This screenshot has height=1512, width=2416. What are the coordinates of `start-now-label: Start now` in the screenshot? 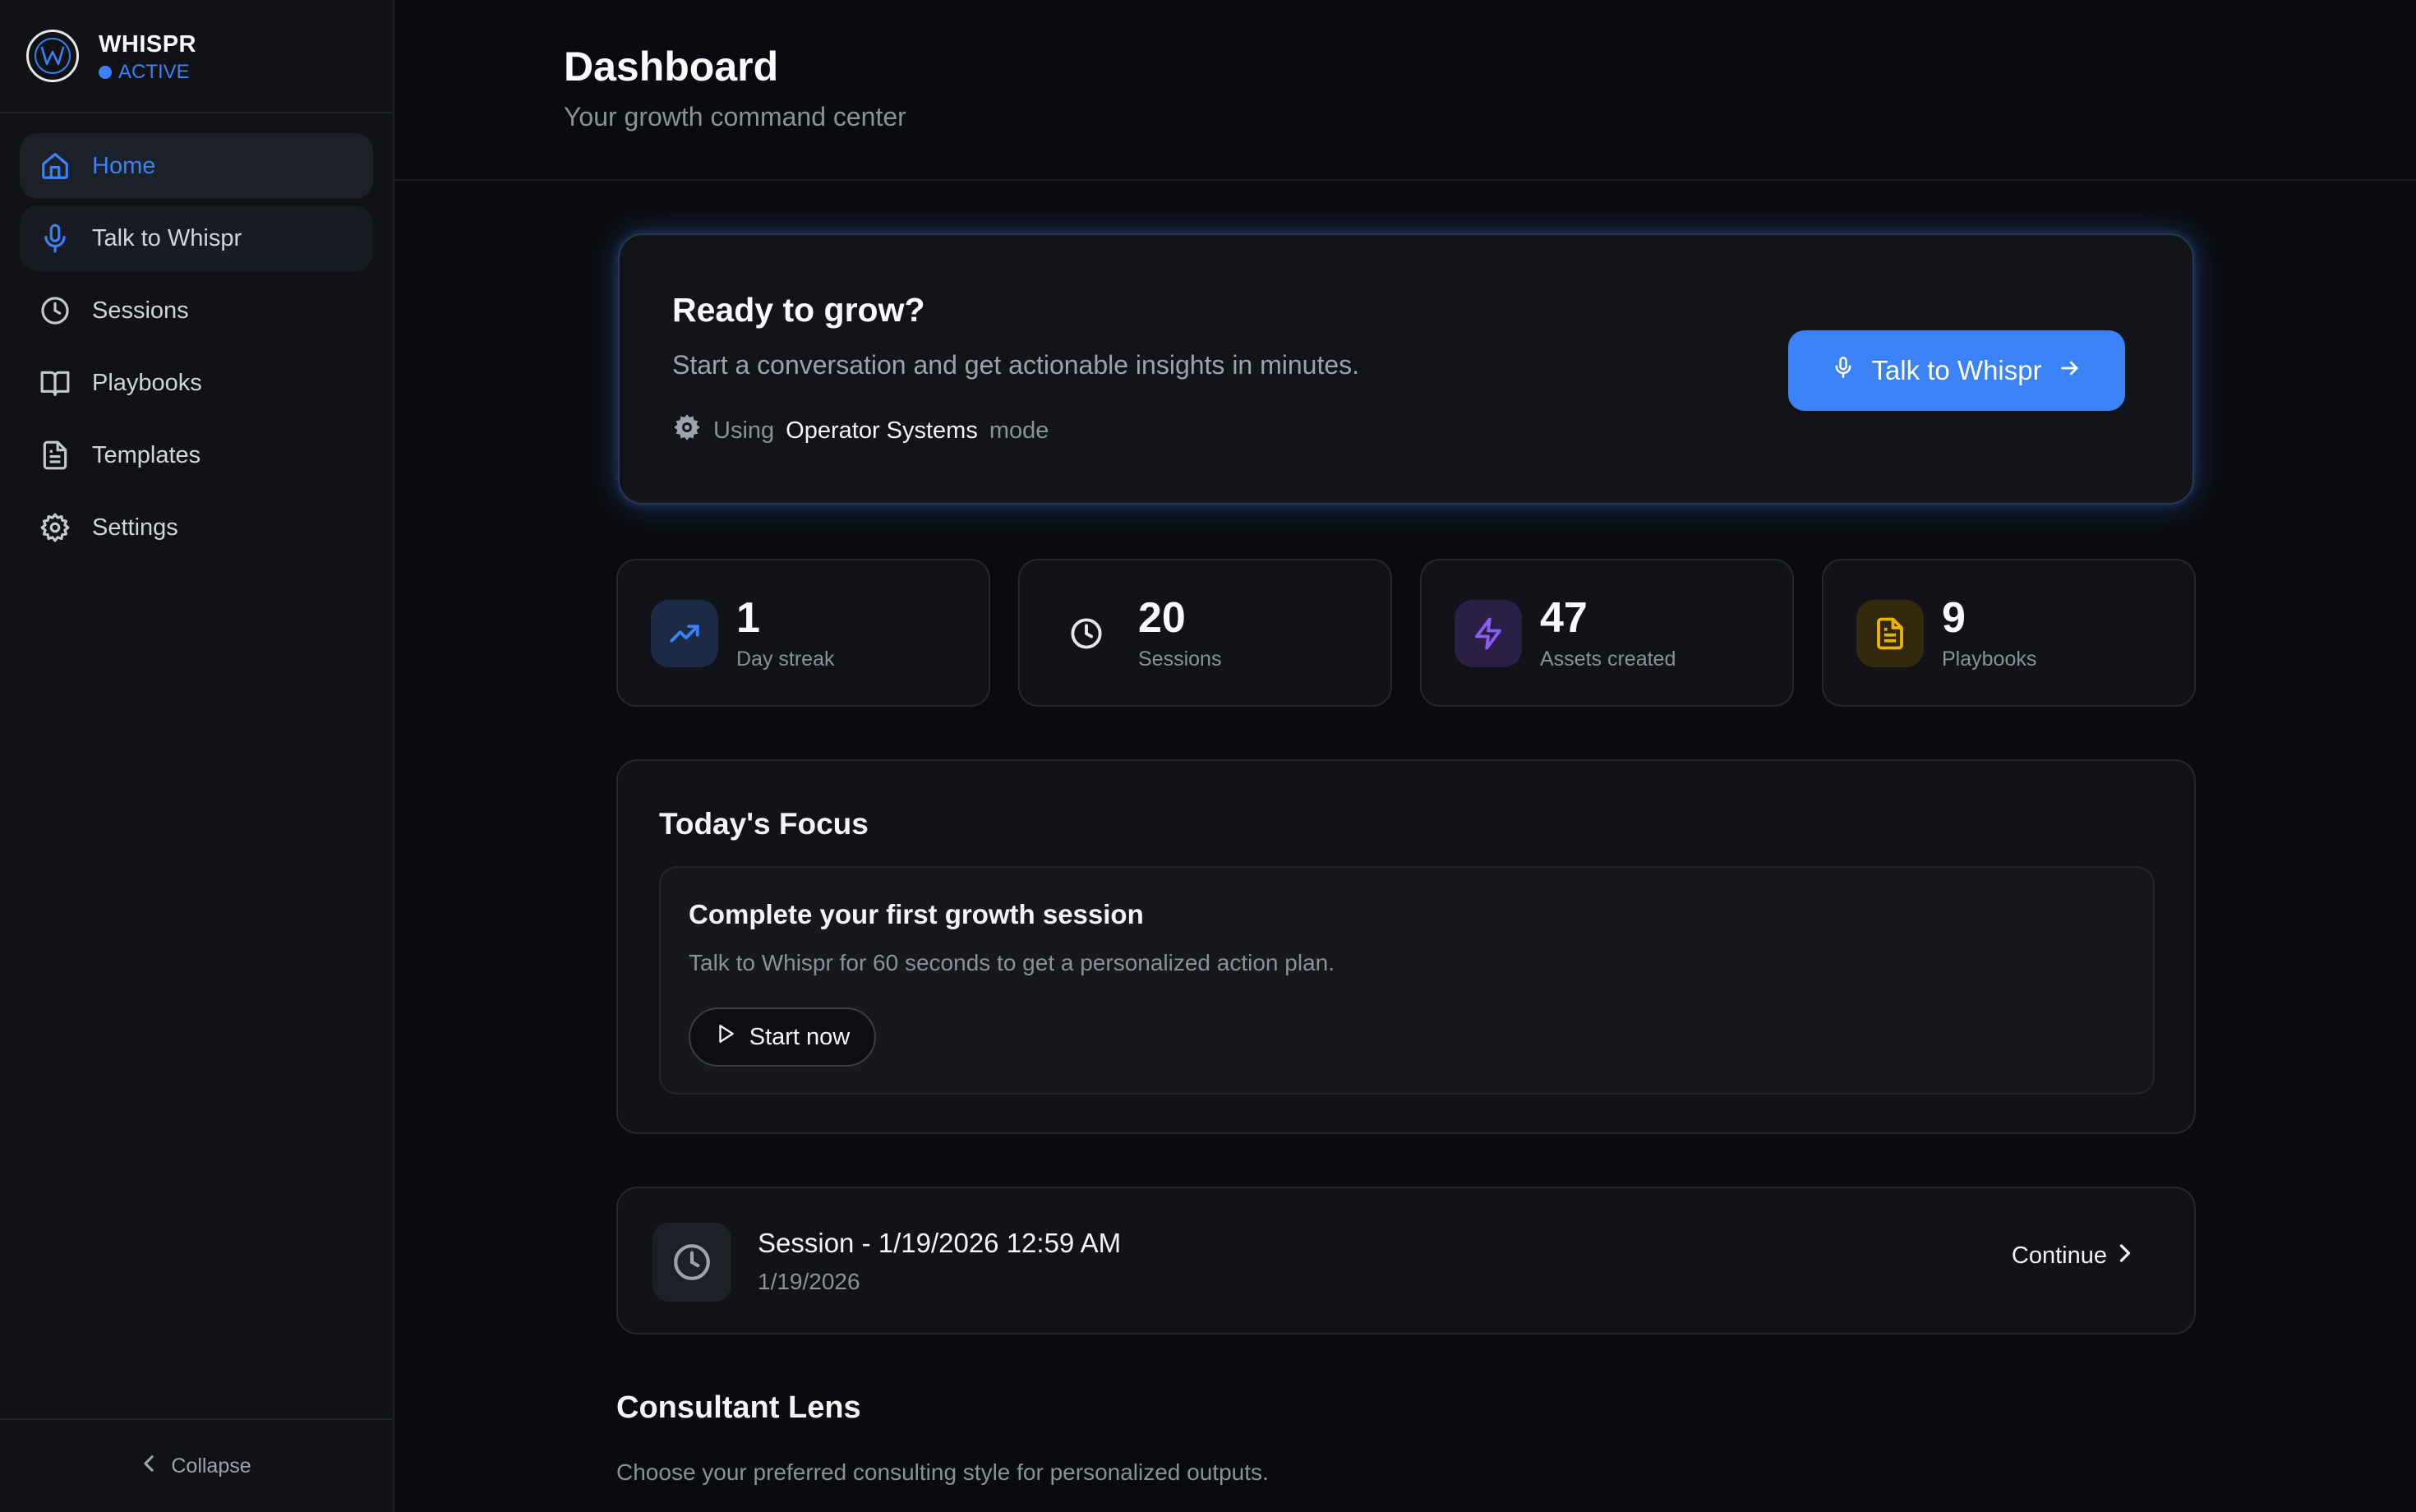 It's located at (800, 1037).